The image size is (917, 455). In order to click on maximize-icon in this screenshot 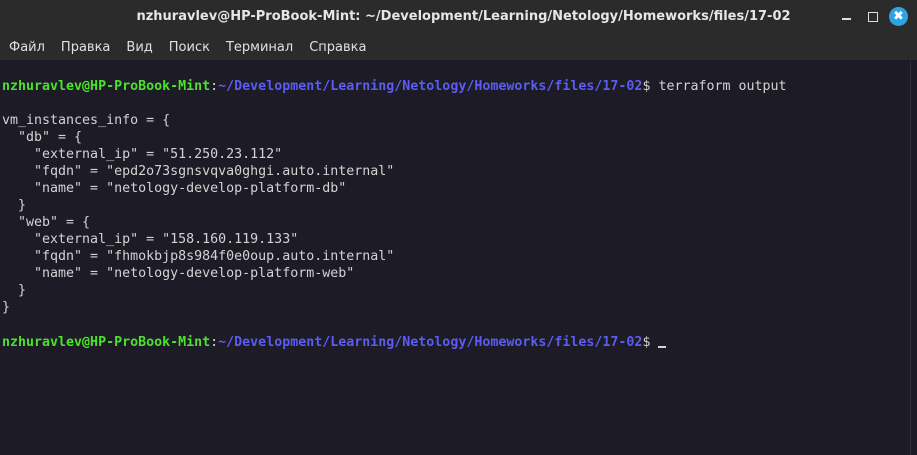, I will do `click(873, 17)`.